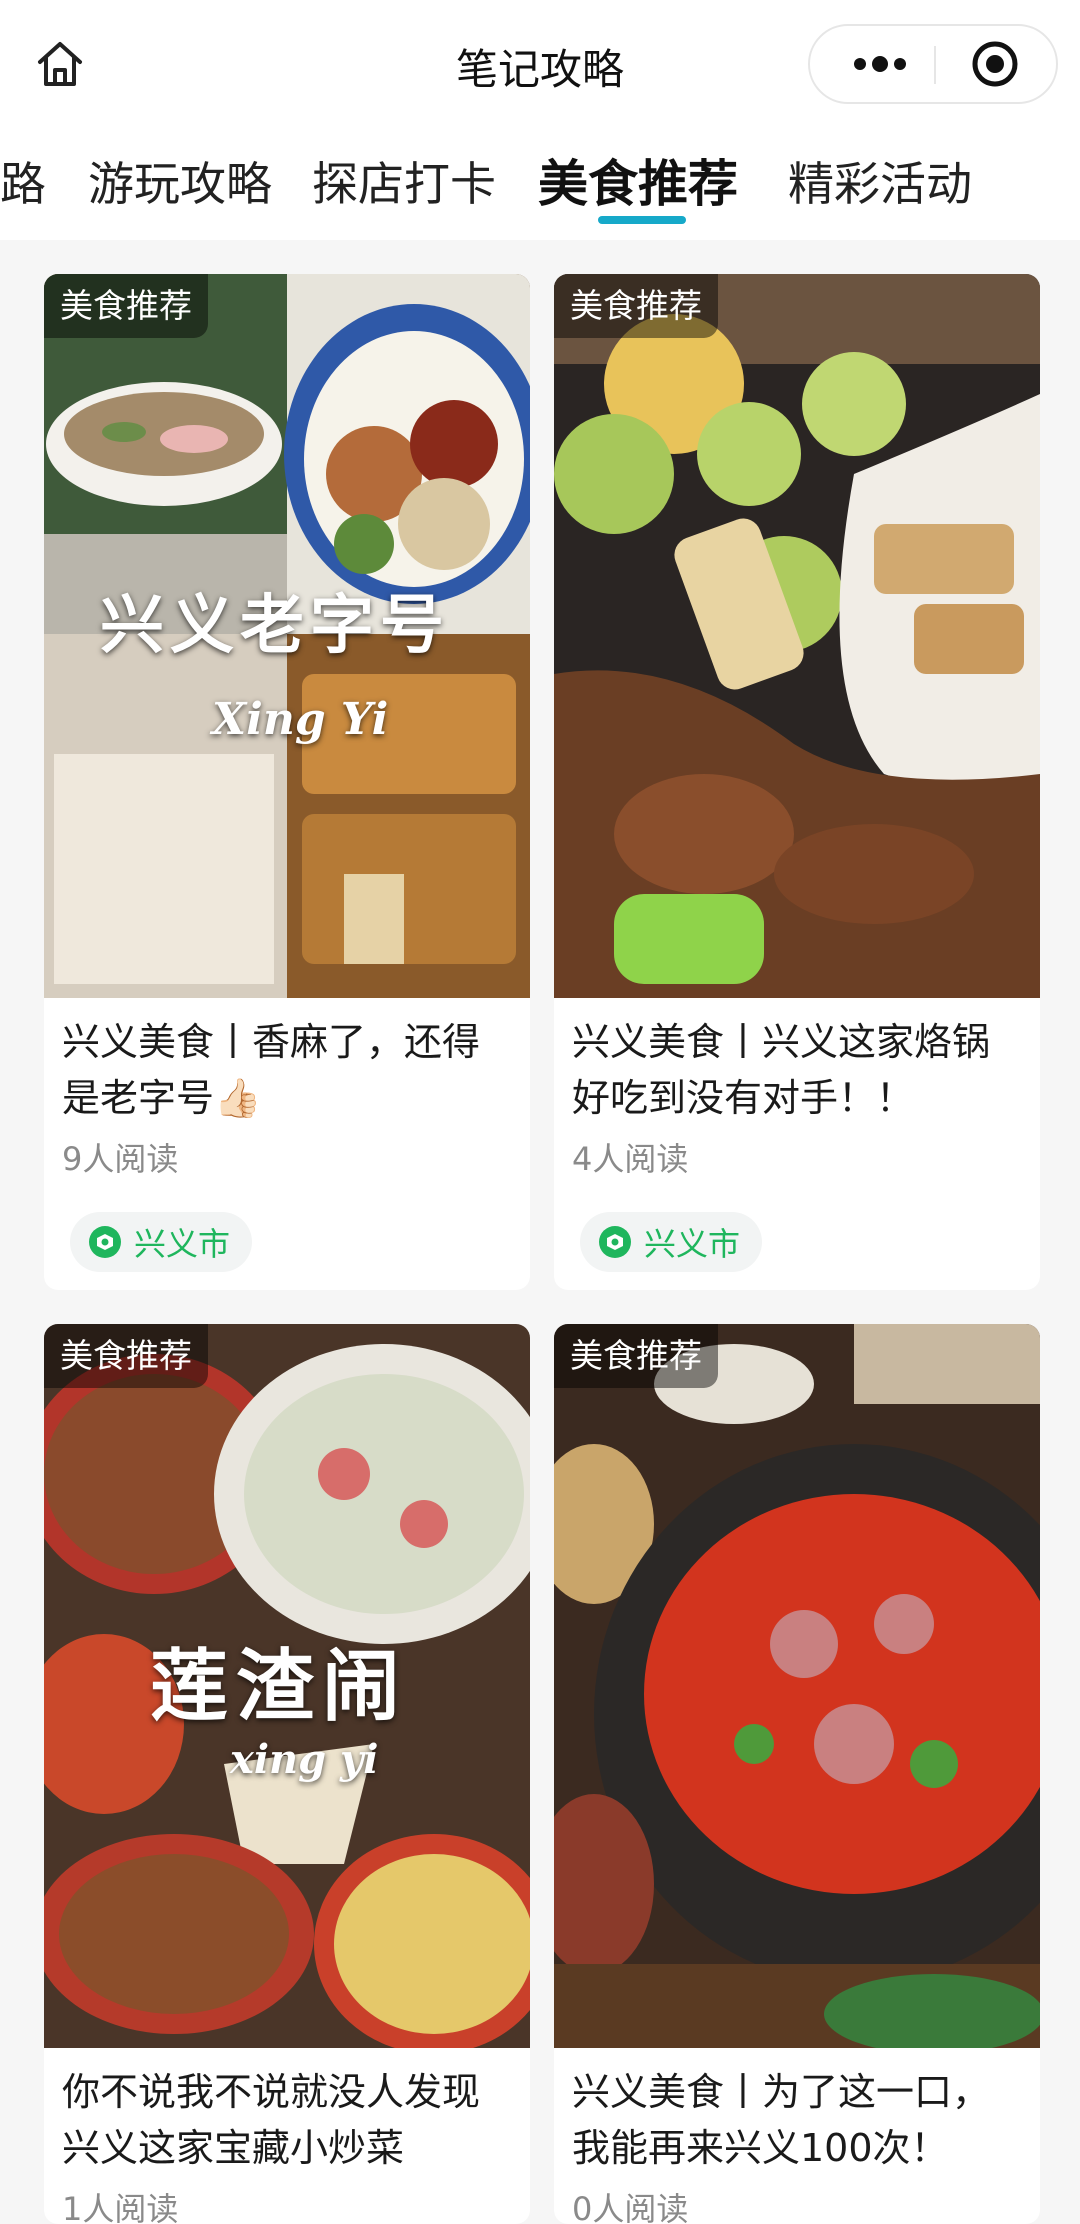  Describe the element at coordinates (180, 181) in the screenshot. I see `tab-travel-guide: 游玩攻略` at that location.